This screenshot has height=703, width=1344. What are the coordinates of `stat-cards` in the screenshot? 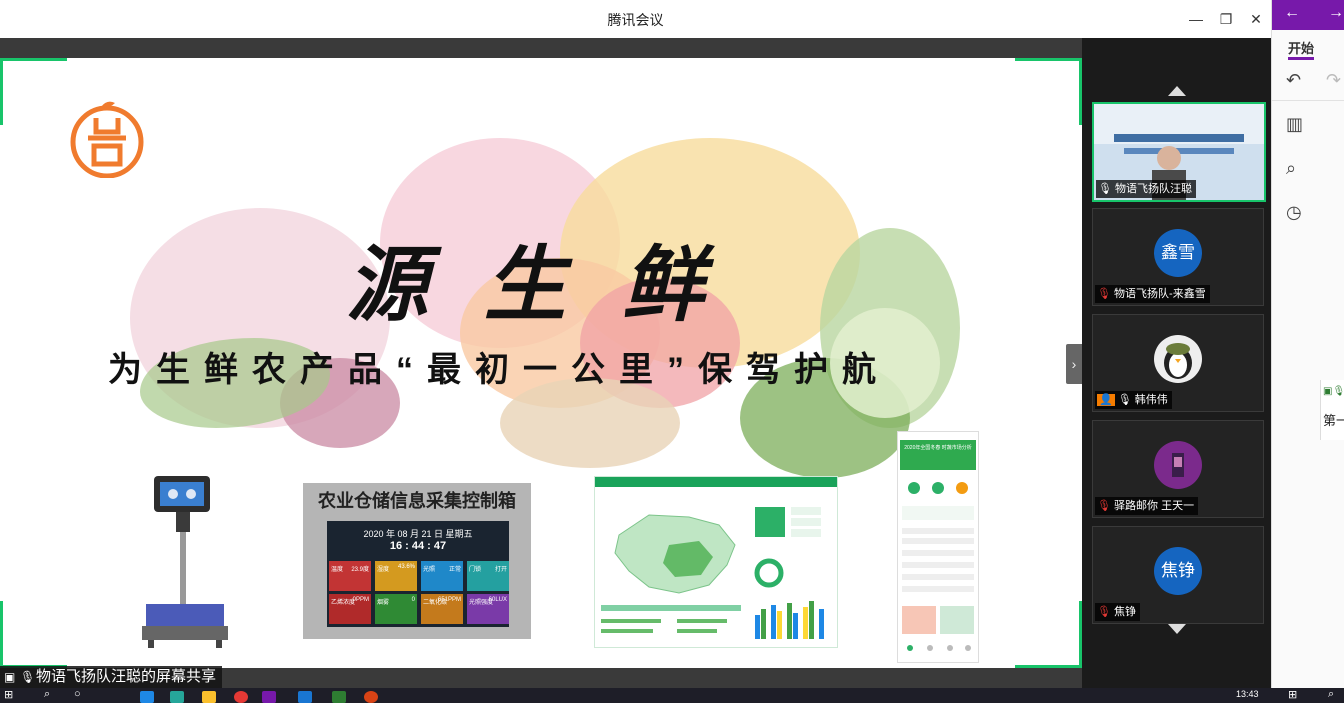 It's located at (788, 522).